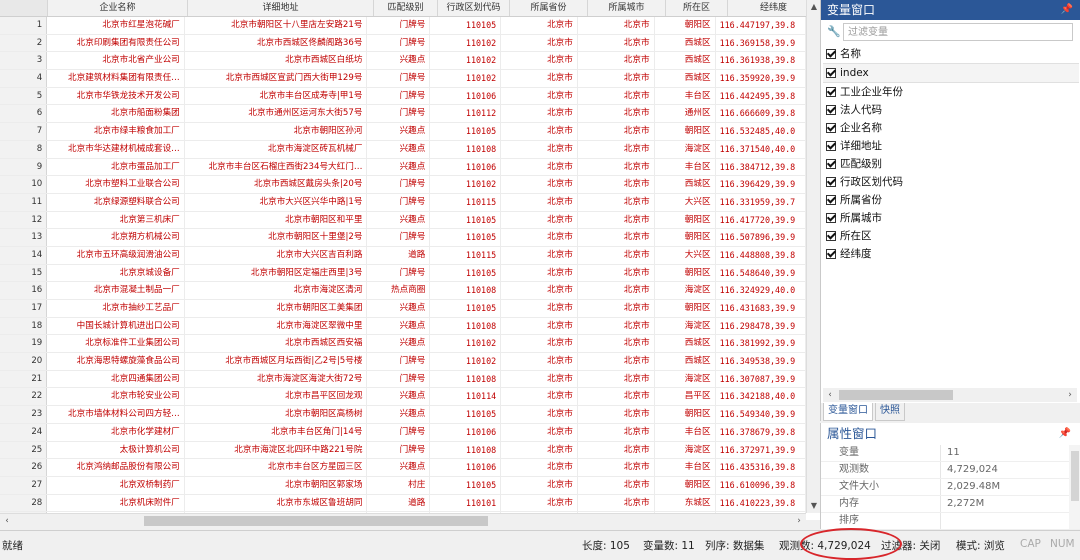  I want to click on row-number: 8, so click(24, 149).